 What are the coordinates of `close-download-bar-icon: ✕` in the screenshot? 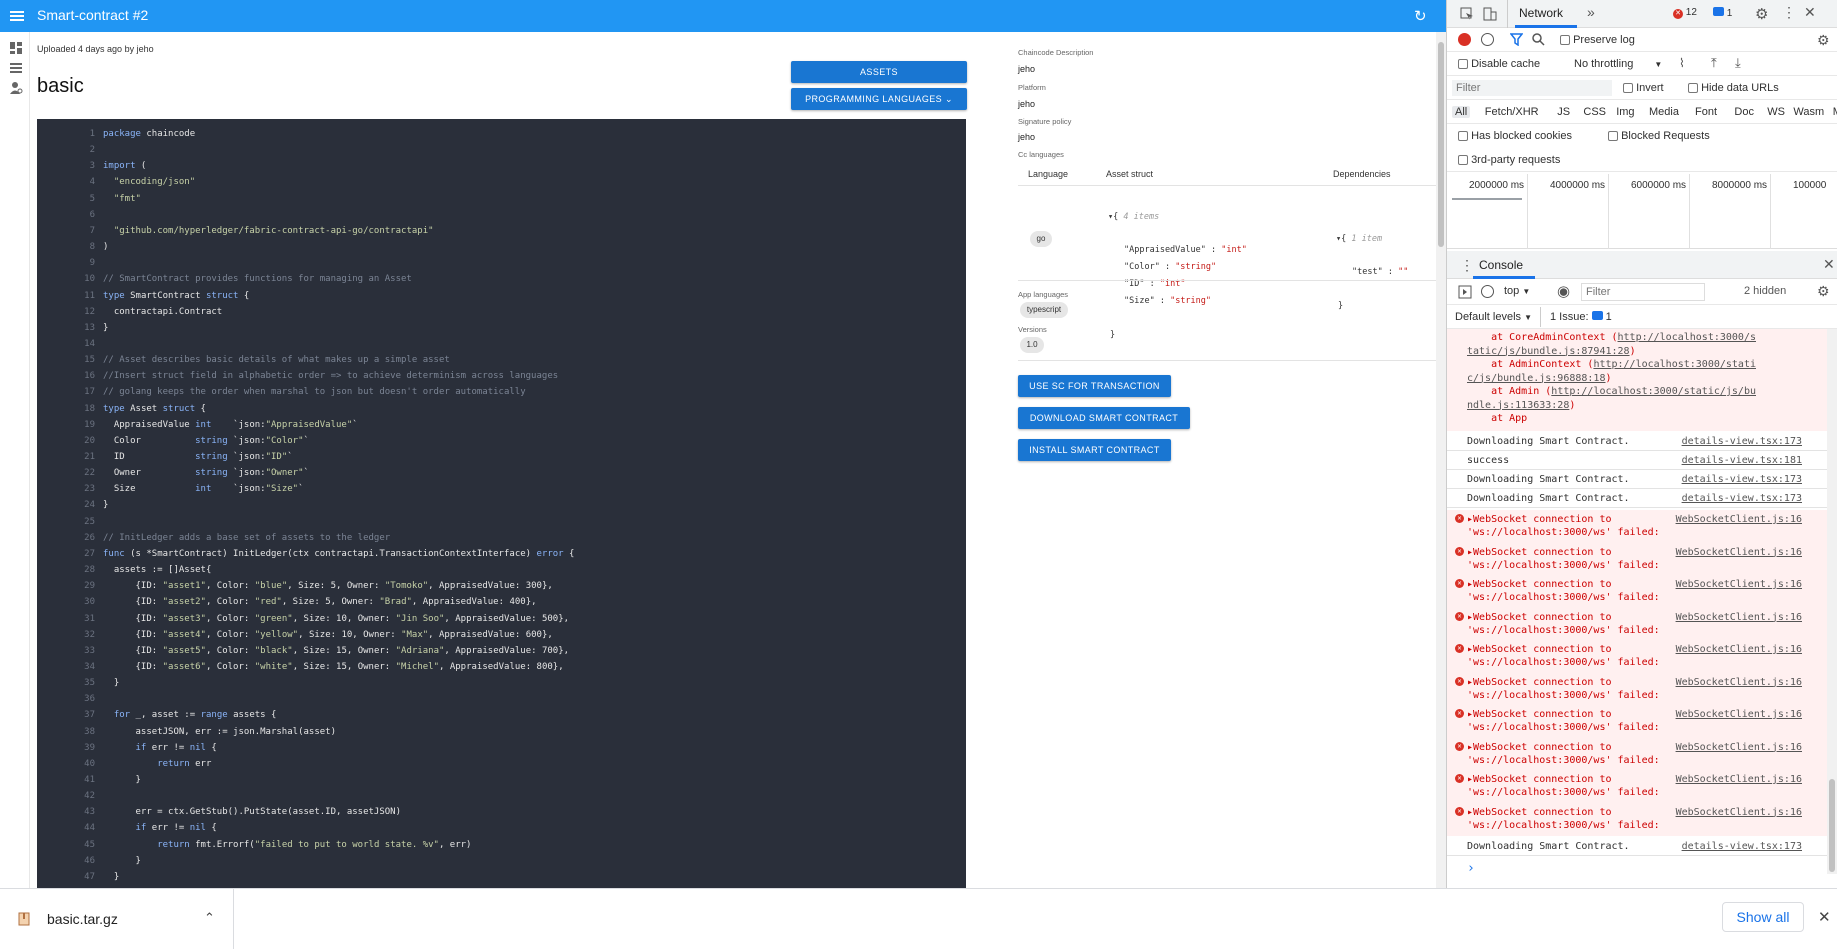 It's located at (1824, 917).